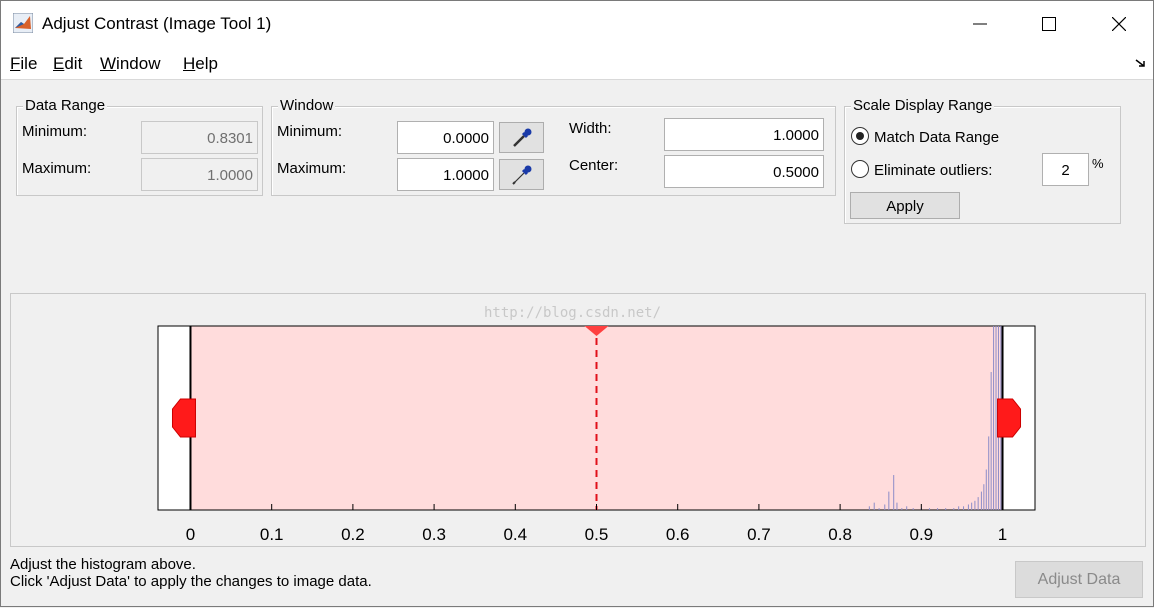 The image size is (1154, 608). What do you see at coordinates (434, 534) in the screenshot?
I see `x-tick-label: 0.3` at bounding box center [434, 534].